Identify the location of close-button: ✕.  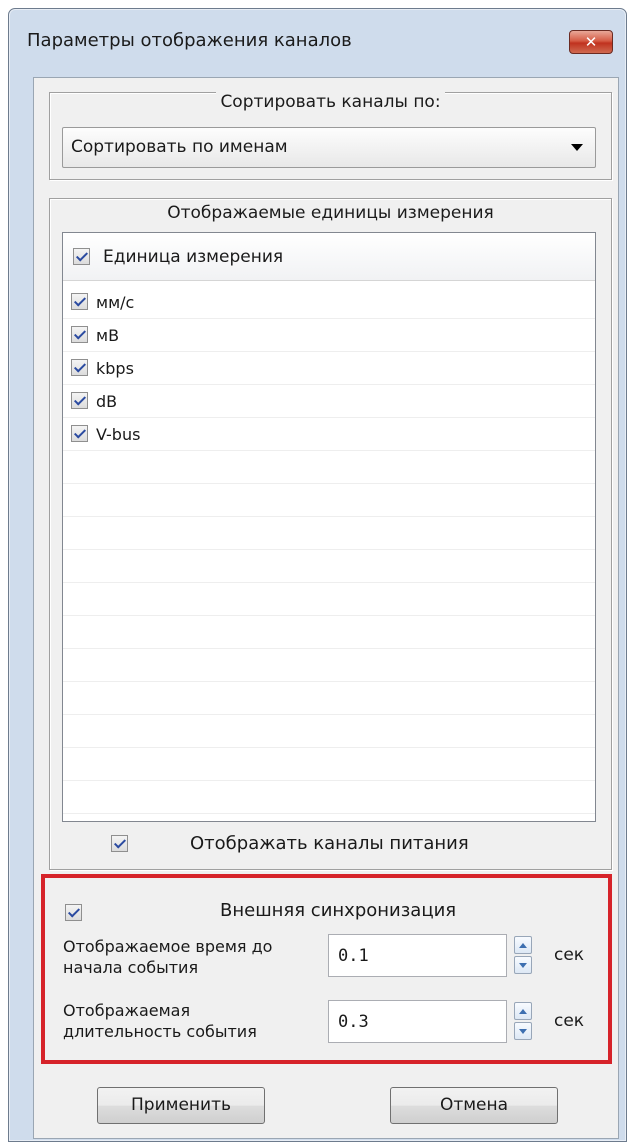
(591, 42).